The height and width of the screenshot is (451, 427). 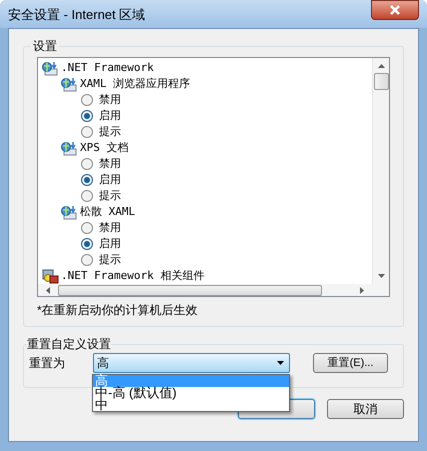 I want to click on close-icon, so click(x=395, y=10).